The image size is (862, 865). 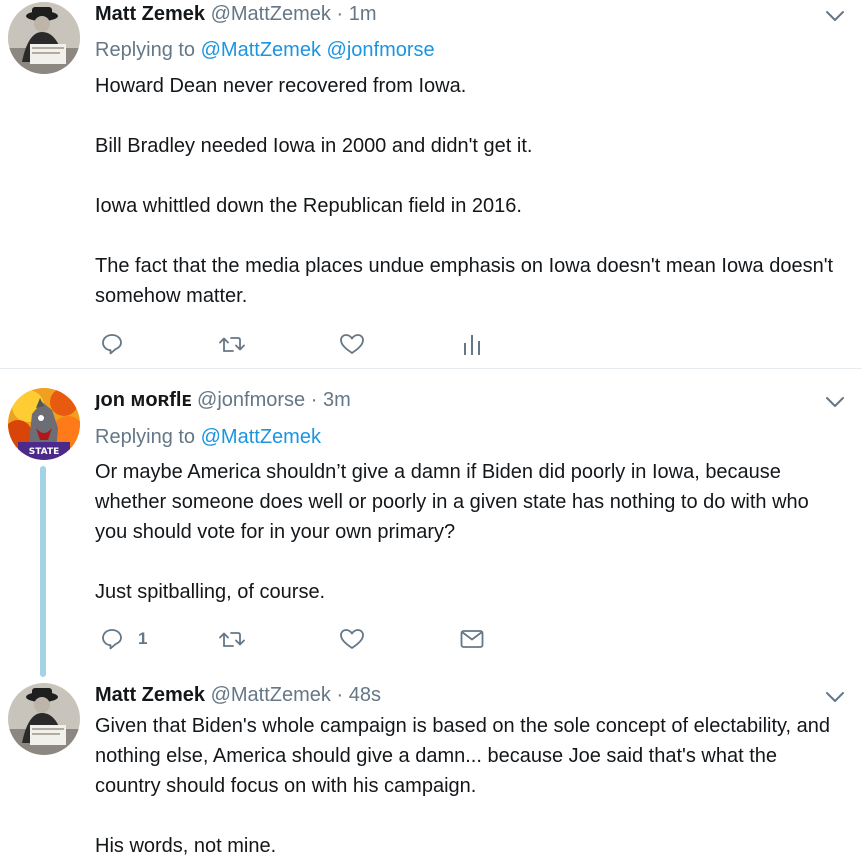 What do you see at coordinates (363, 14) in the screenshot?
I see `timestamp: 1m` at bounding box center [363, 14].